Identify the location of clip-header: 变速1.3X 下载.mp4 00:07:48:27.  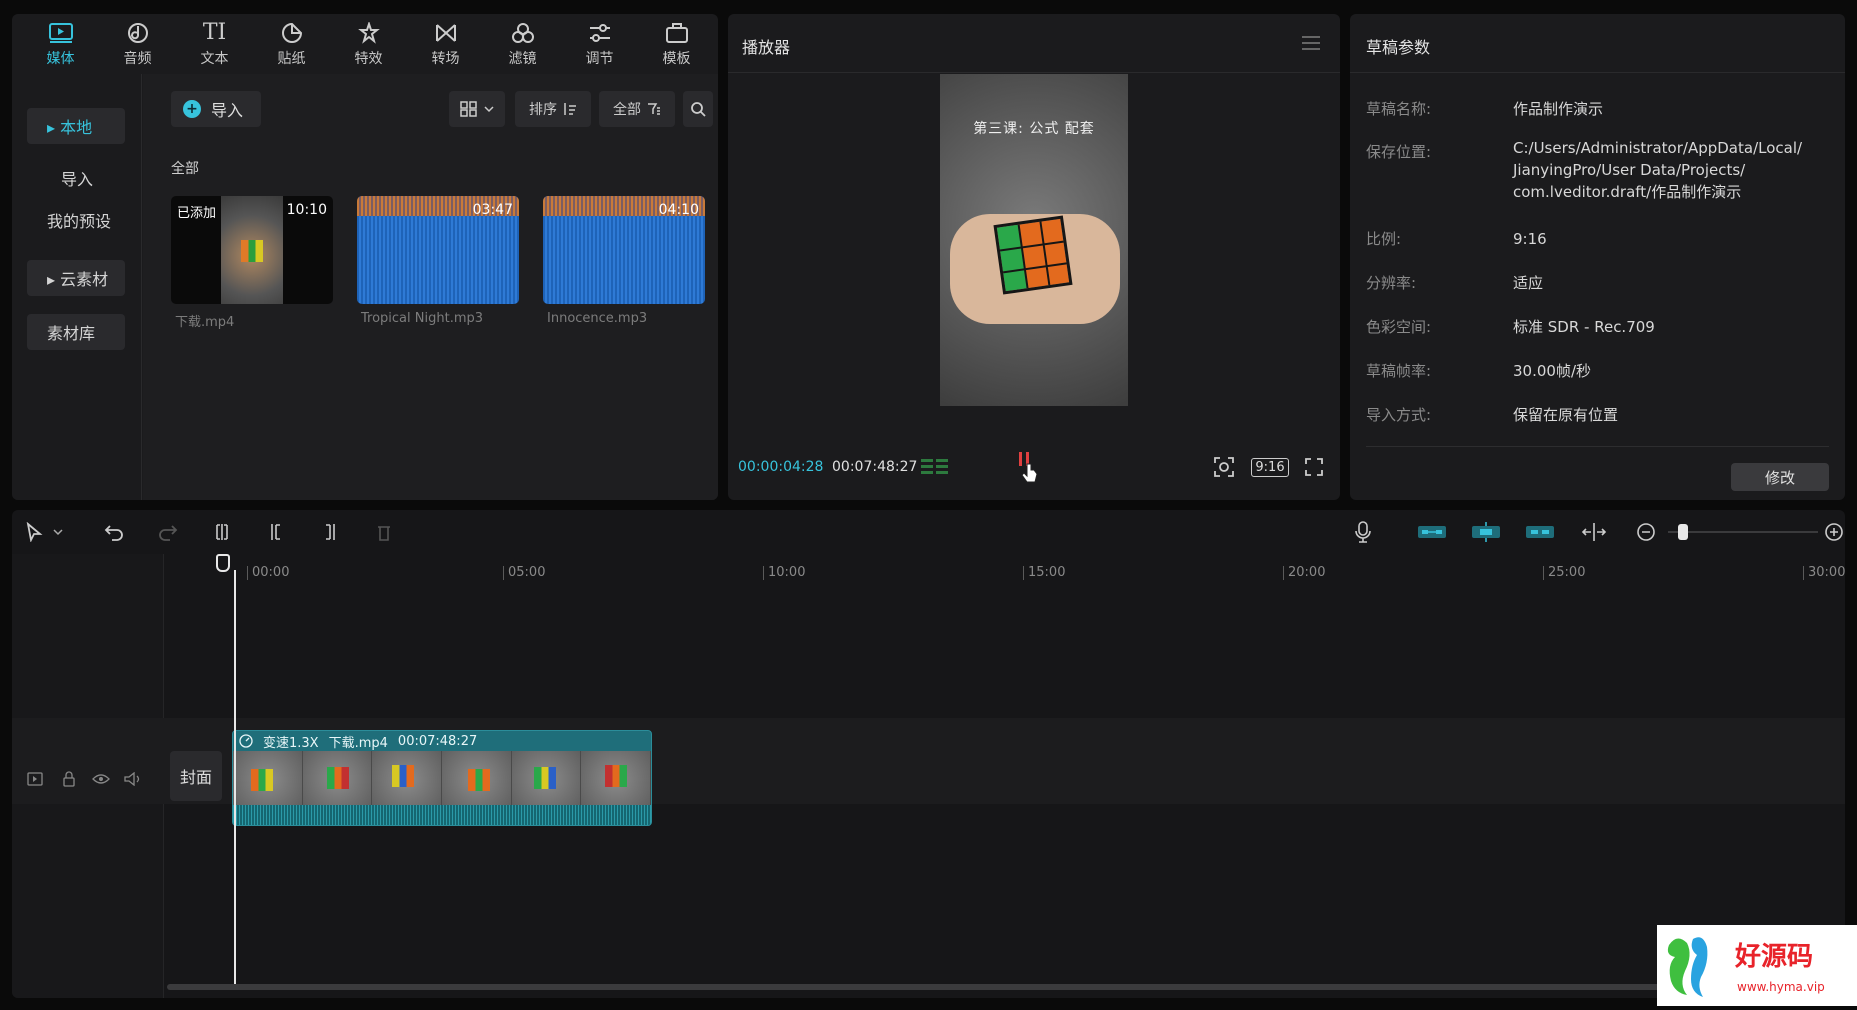
(442, 741).